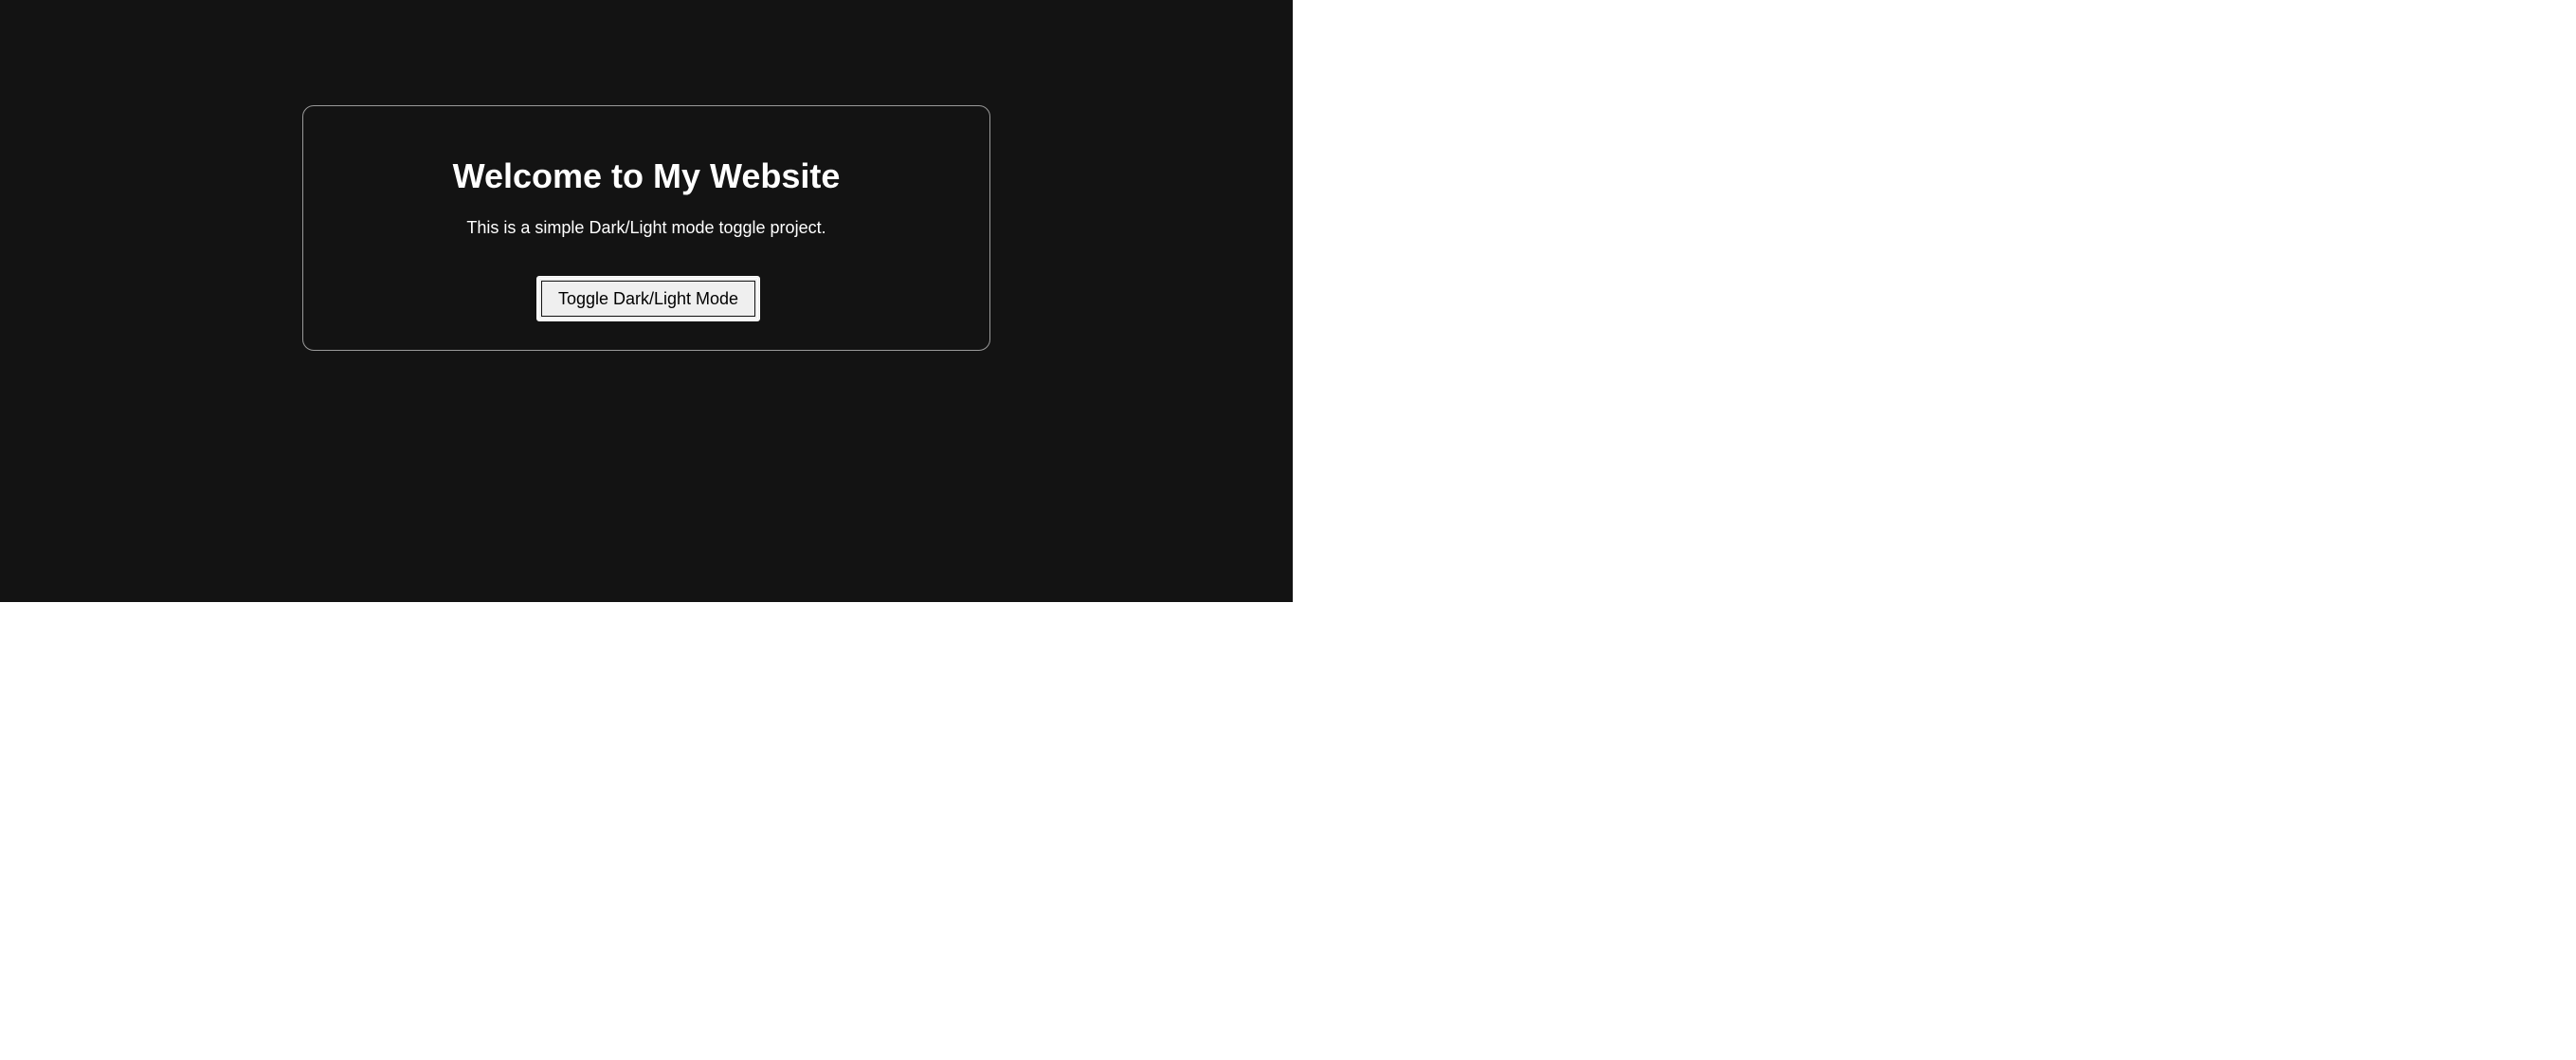 This screenshot has height=1060, width=2576. Describe the element at coordinates (646, 176) in the screenshot. I see `page-title: Welcome to My Website` at that location.